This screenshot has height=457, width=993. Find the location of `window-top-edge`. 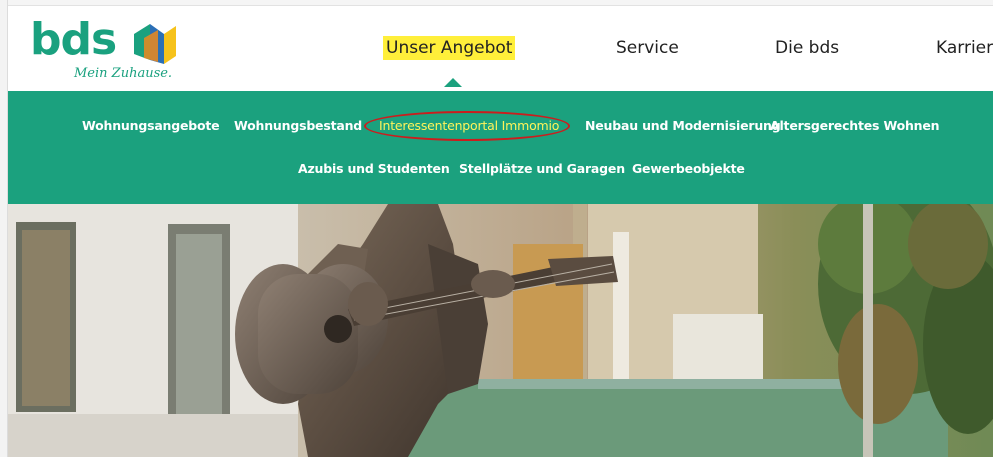

window-top-edge is located at coordinates (496, 3).